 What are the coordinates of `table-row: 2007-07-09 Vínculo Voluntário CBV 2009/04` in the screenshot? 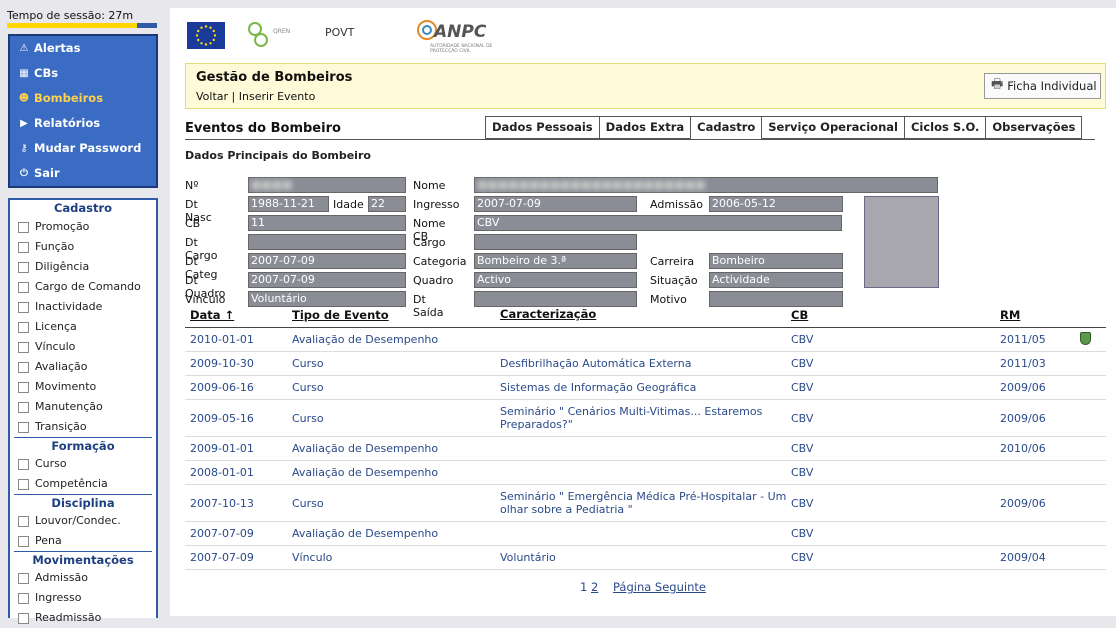 It's located at (645, 558).